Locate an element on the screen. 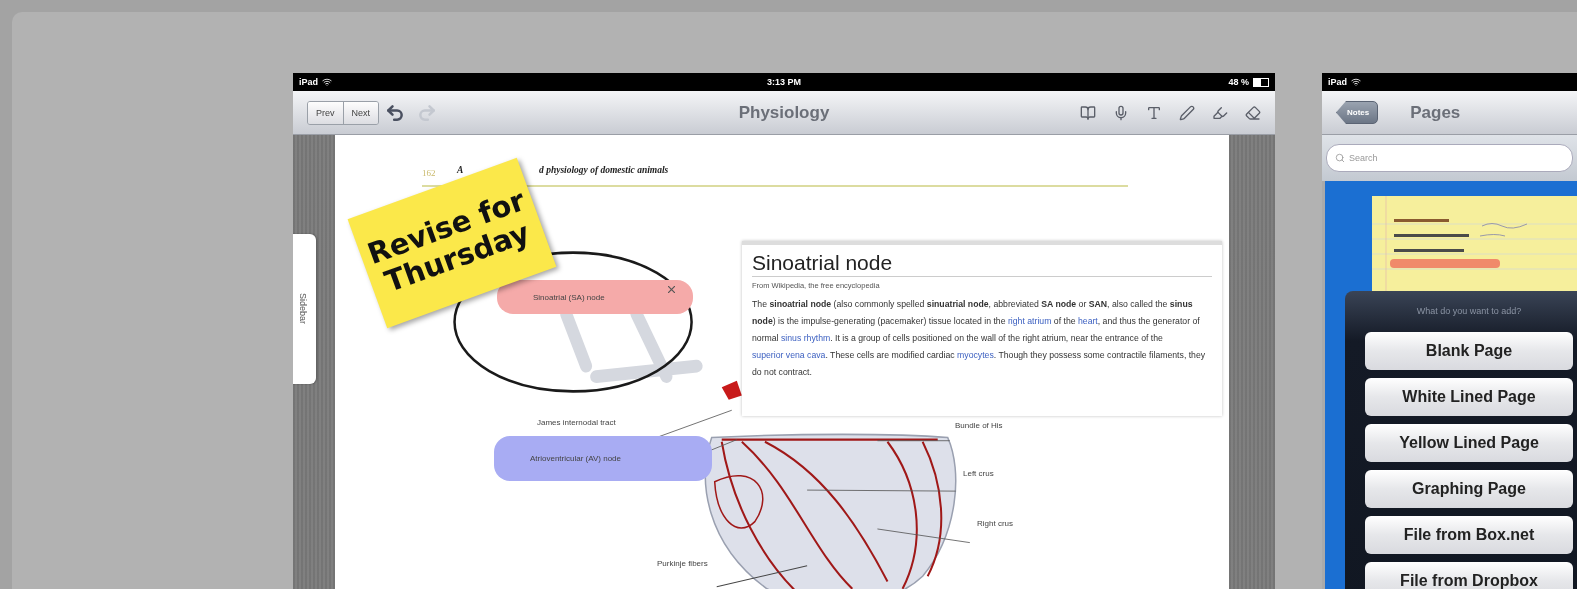 The height and width of the screenshot is (589, 1577). highlight-label: Atrioventricular (AV) node is located at coordinates (603, 458).